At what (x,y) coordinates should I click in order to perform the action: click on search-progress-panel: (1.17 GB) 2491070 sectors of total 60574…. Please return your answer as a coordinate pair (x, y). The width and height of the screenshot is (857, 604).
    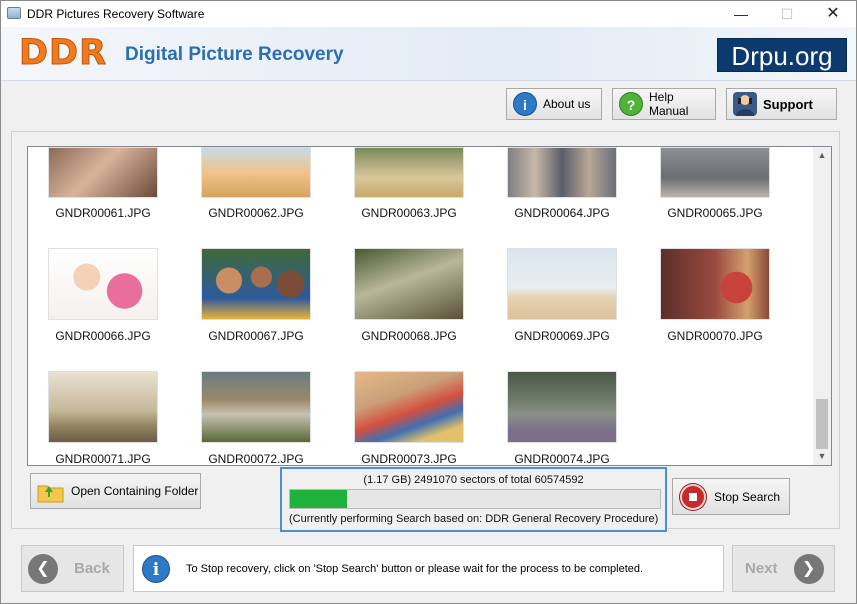
    Looking at the image, I should click on (473, 499).